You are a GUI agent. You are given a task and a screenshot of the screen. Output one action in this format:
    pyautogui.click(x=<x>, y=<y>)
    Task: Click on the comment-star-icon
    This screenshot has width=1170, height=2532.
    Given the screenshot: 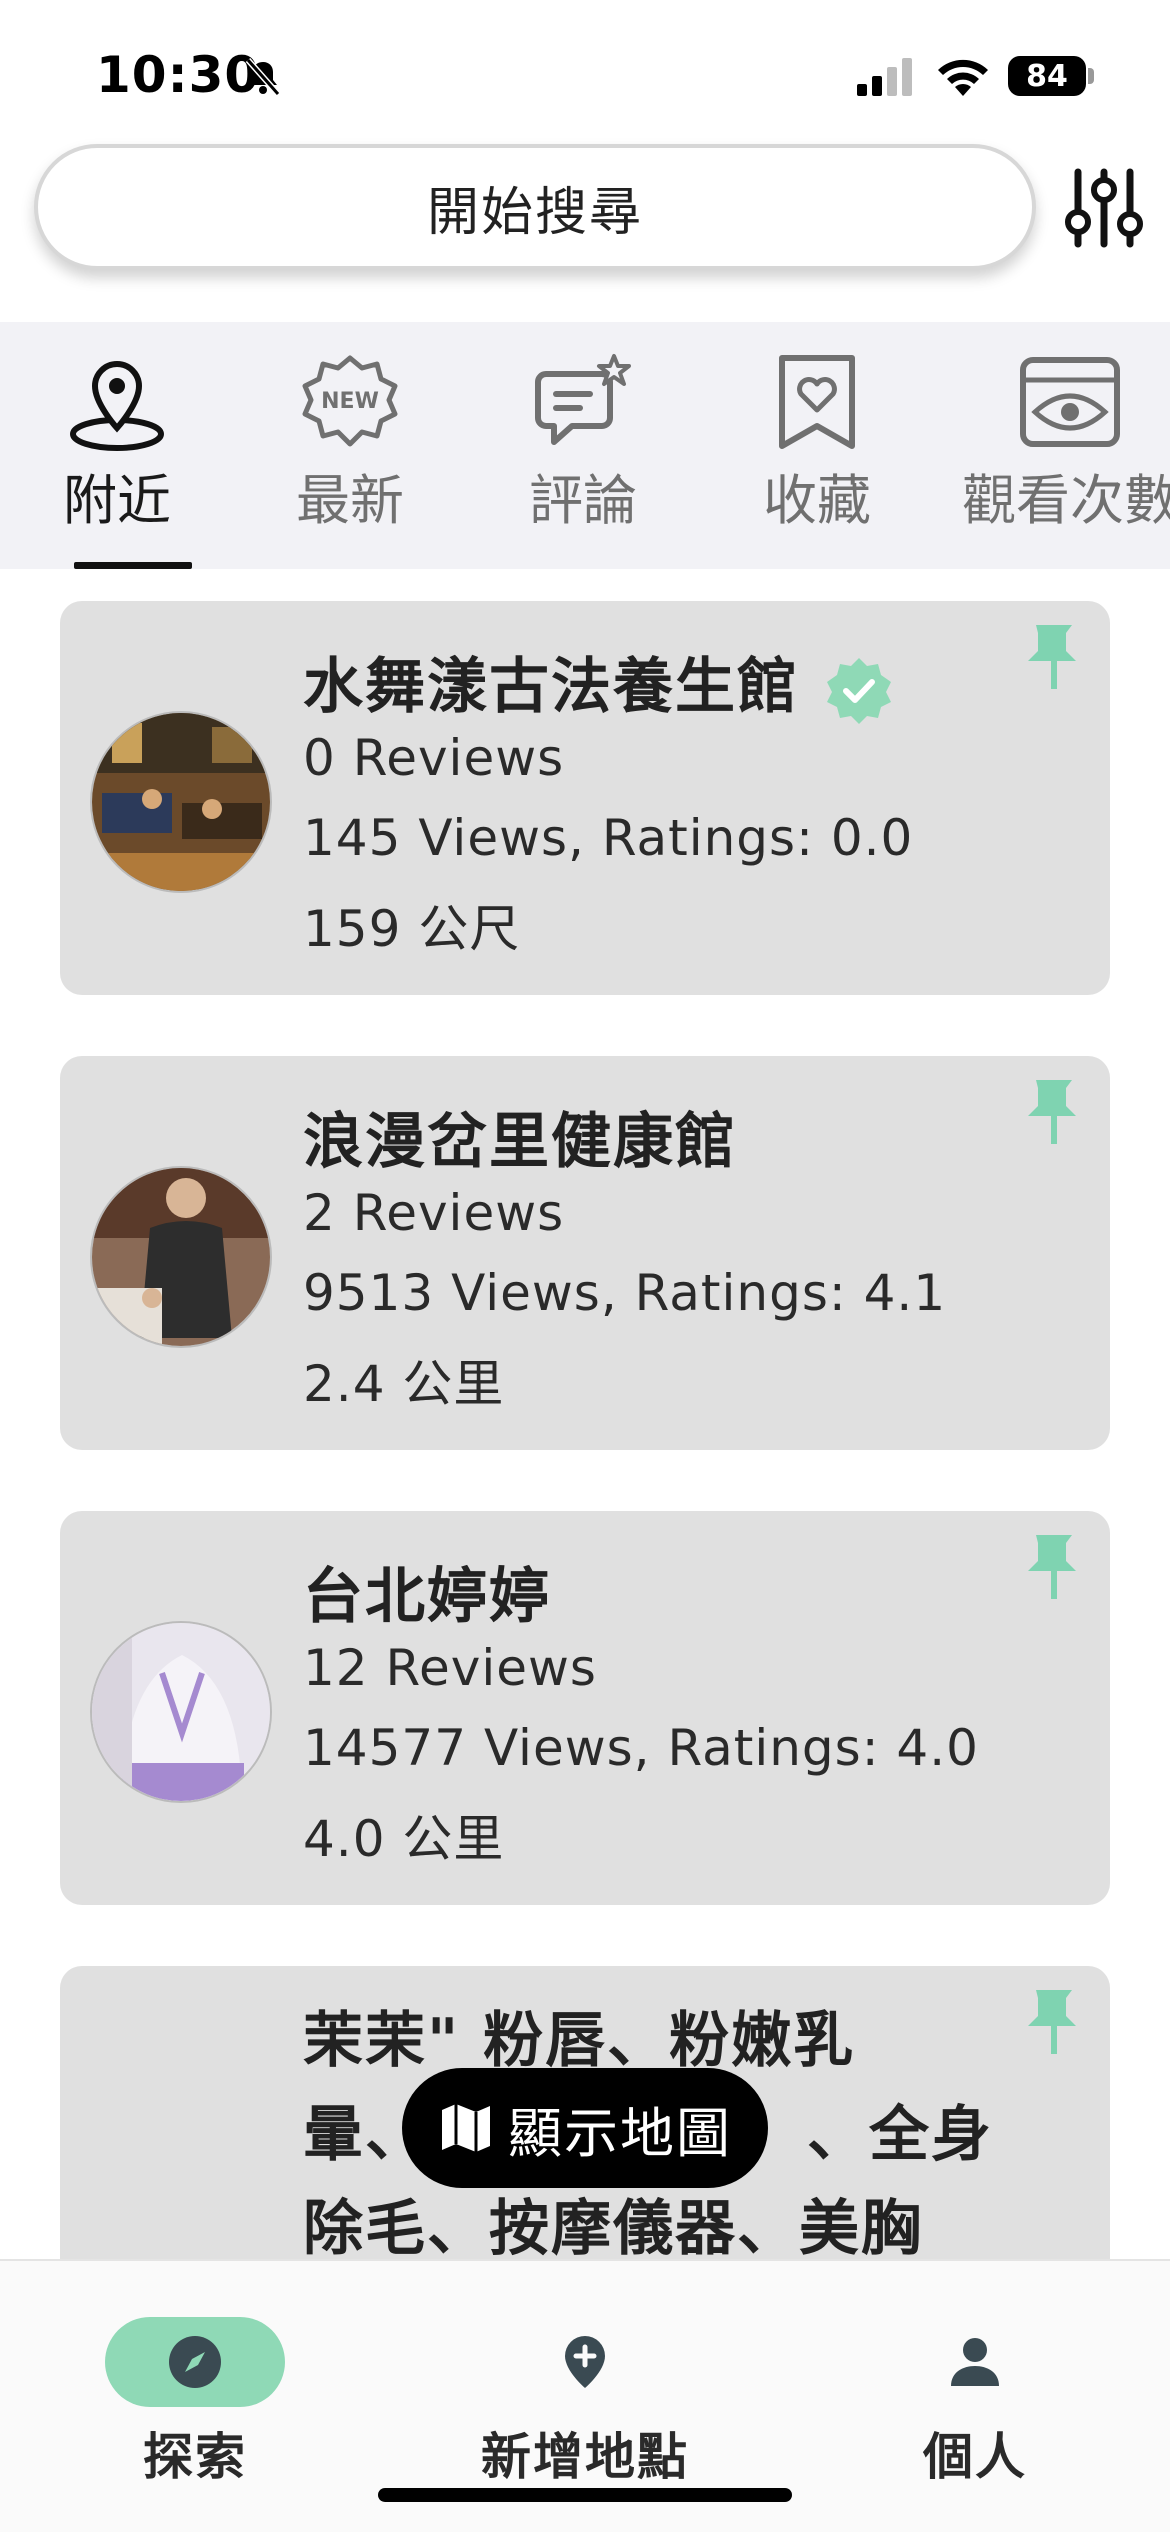 What is the action you would take?
    pyautogui.click(x=583, y=399)
    